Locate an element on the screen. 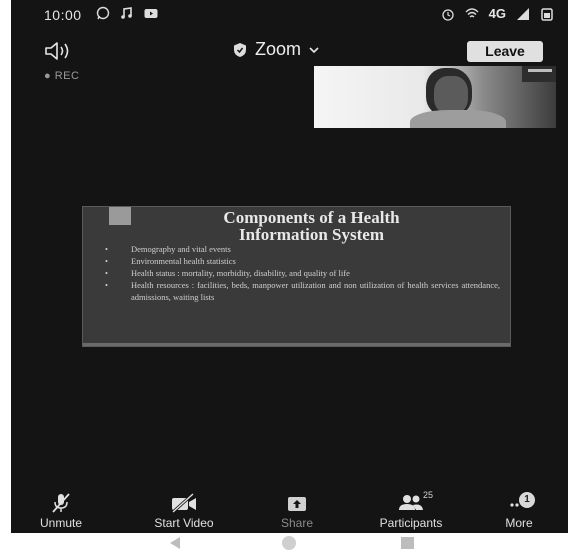  status-time: 10:00 is located at coordinates (63, 15).